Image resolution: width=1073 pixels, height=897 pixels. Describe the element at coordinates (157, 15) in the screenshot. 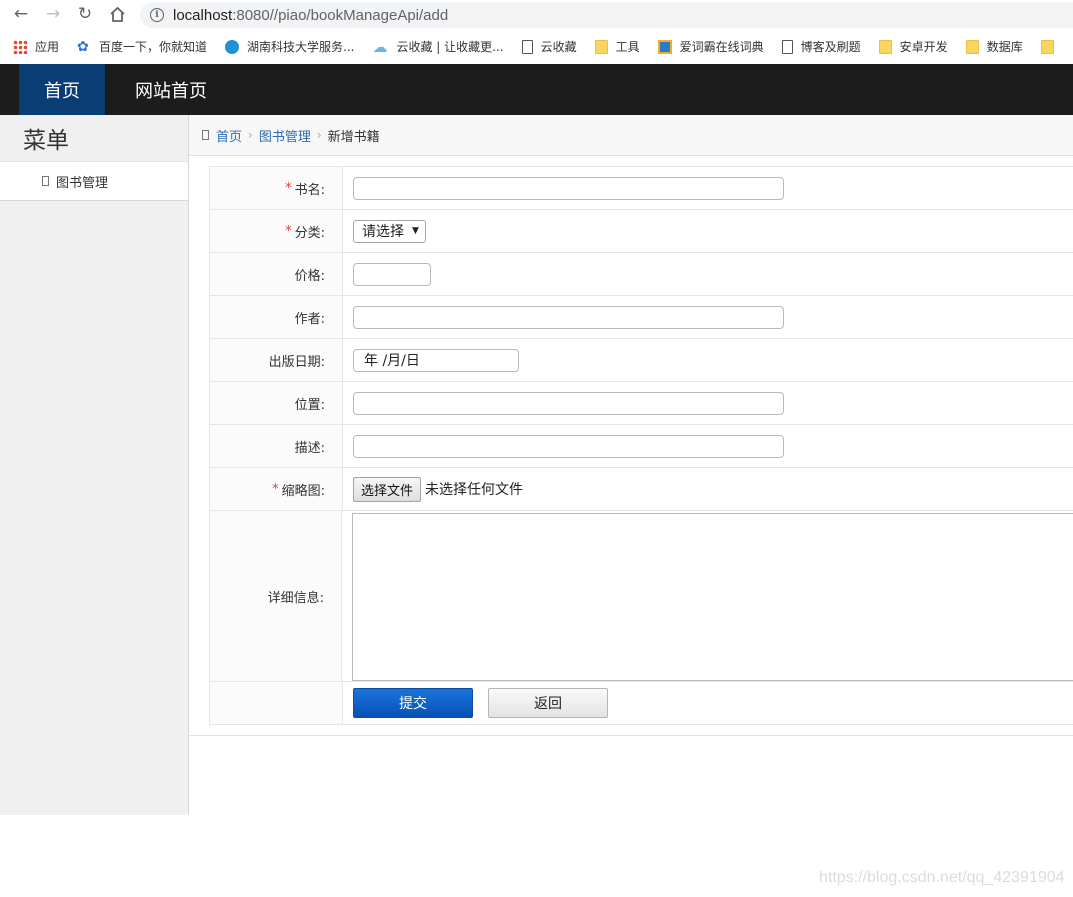

I see `info-icon: i` at that location.